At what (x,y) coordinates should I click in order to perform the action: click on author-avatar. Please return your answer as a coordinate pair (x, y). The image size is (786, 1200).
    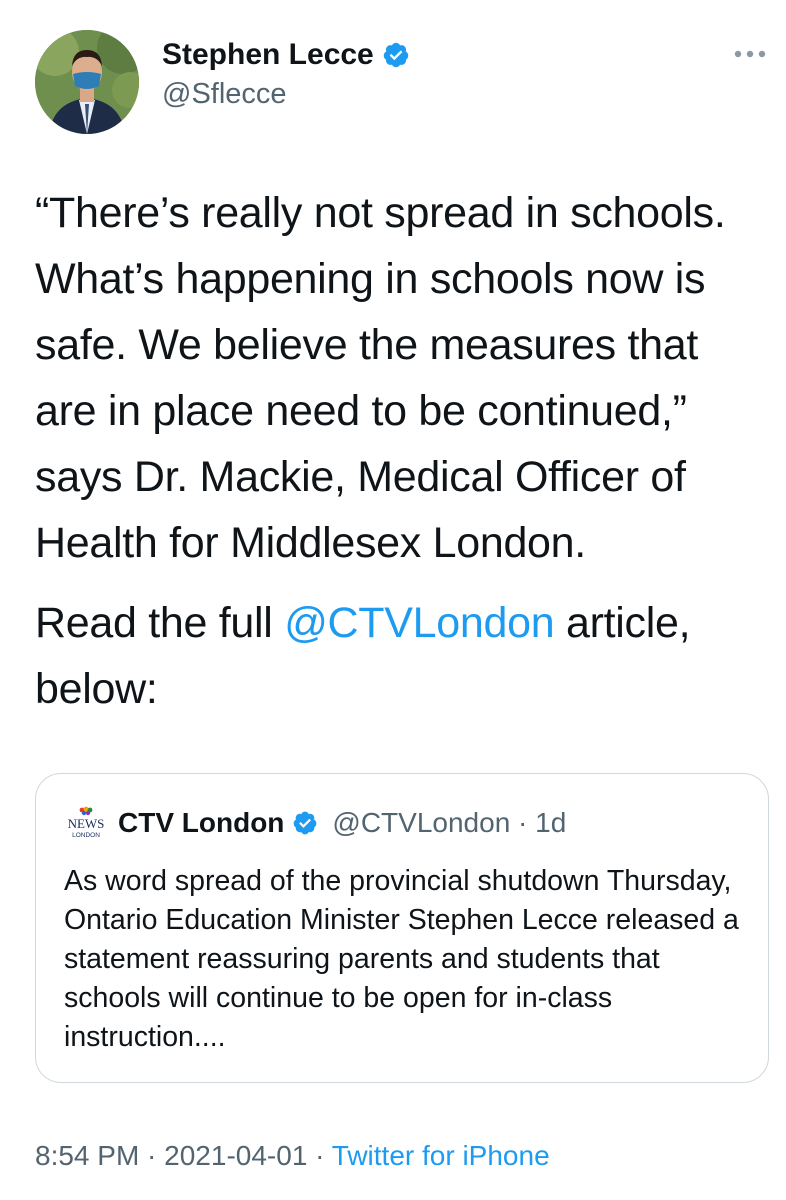
    Looking at the image, I should click on (87, 82).